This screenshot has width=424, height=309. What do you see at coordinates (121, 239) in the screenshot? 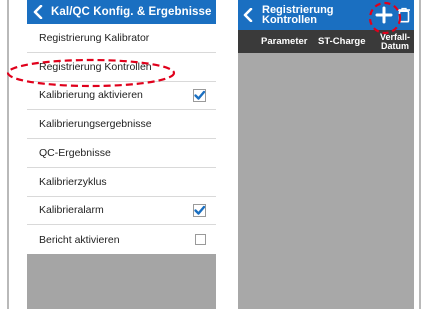
I see `menu-item-bericht-aktivieren: Bericht aktivieren` at bounding box center [121, 239].